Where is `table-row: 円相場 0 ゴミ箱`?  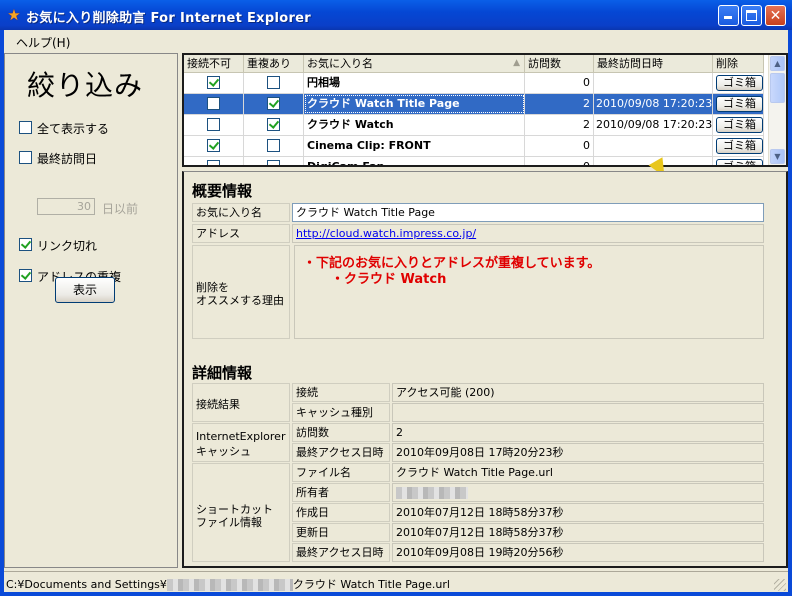 table-row: 円相場 0 ゴミ箱 is located at coordinates (474, 83).